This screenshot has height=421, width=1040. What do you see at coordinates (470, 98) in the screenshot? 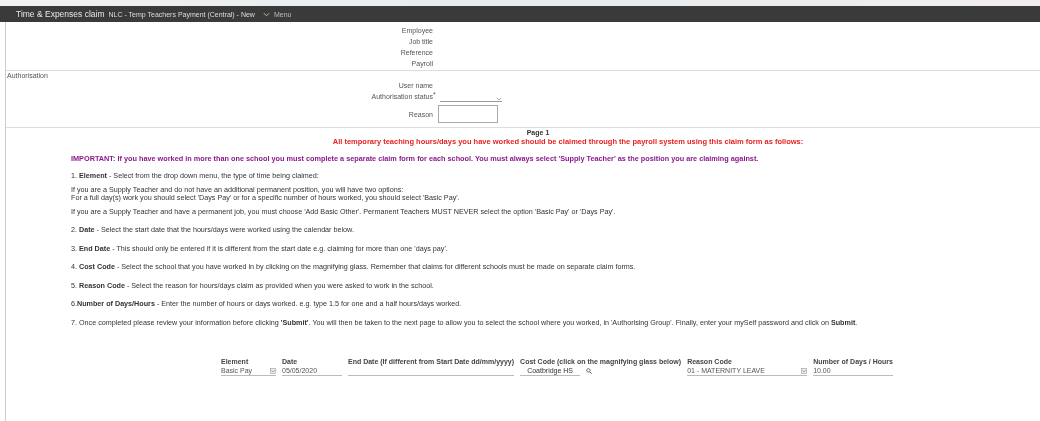
I see `status-dropdown` at bounding box center [470, 98].